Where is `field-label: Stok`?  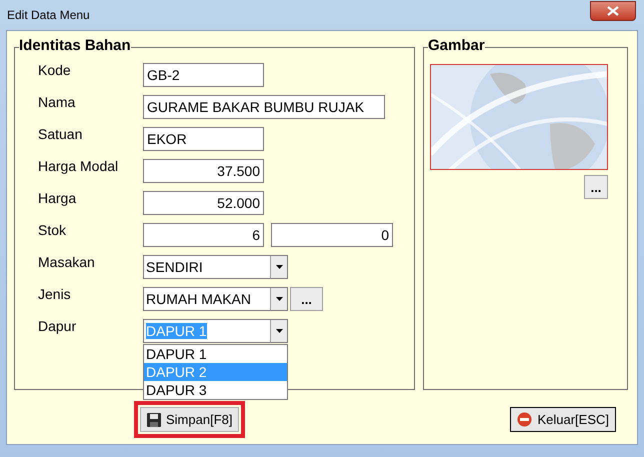
field-label: Stok is located at coordinates (53, 230).